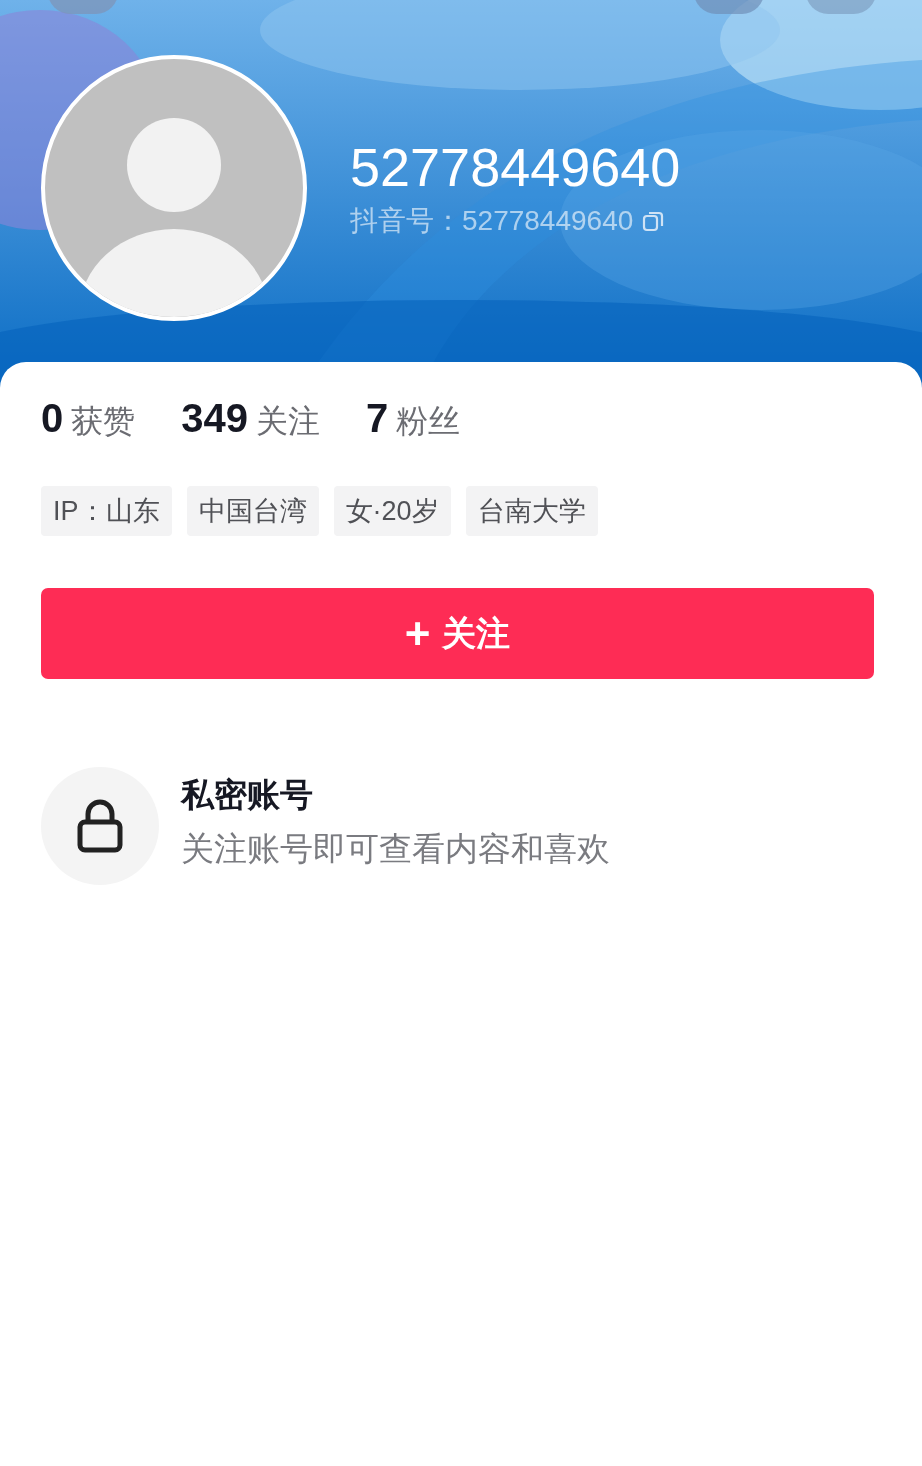 This screenshot has height=1466, width=922. Describe the element at coordinates (247, 795) in the screenshot. I see `private-title: 私密账号` at that location.